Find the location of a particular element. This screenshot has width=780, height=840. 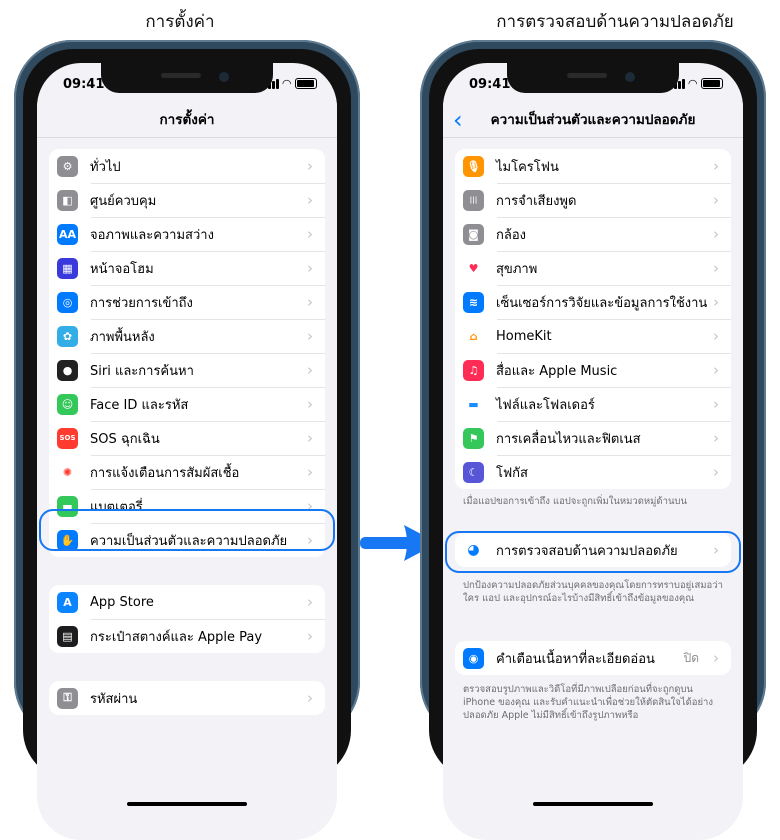

settings-row: ||| การจำเสียงพูด › is located at coordinates (593, 200).